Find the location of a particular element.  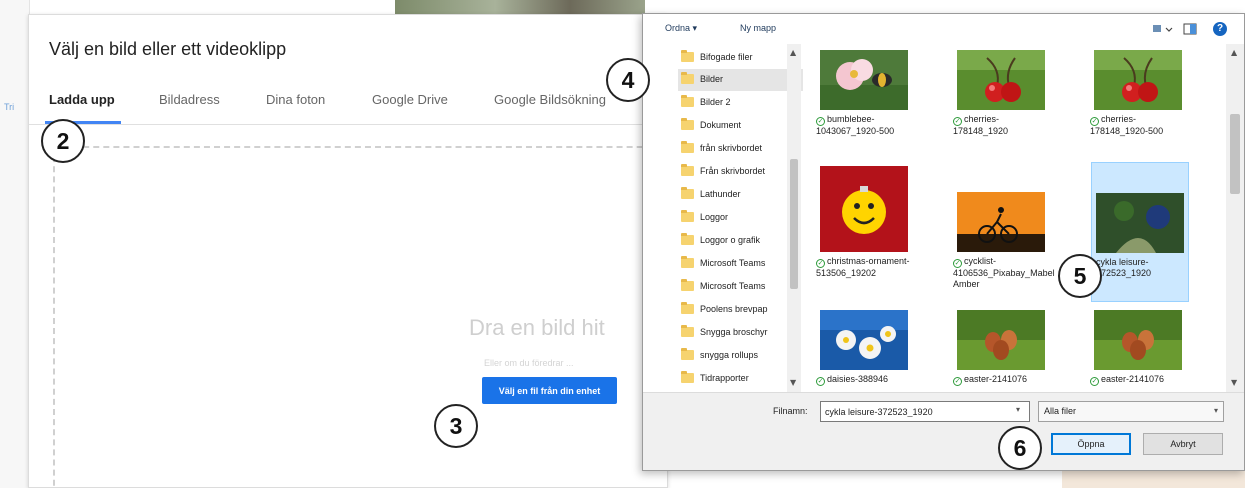

organize-menu: Ordna ▾ is located at coordinates (681, 28).